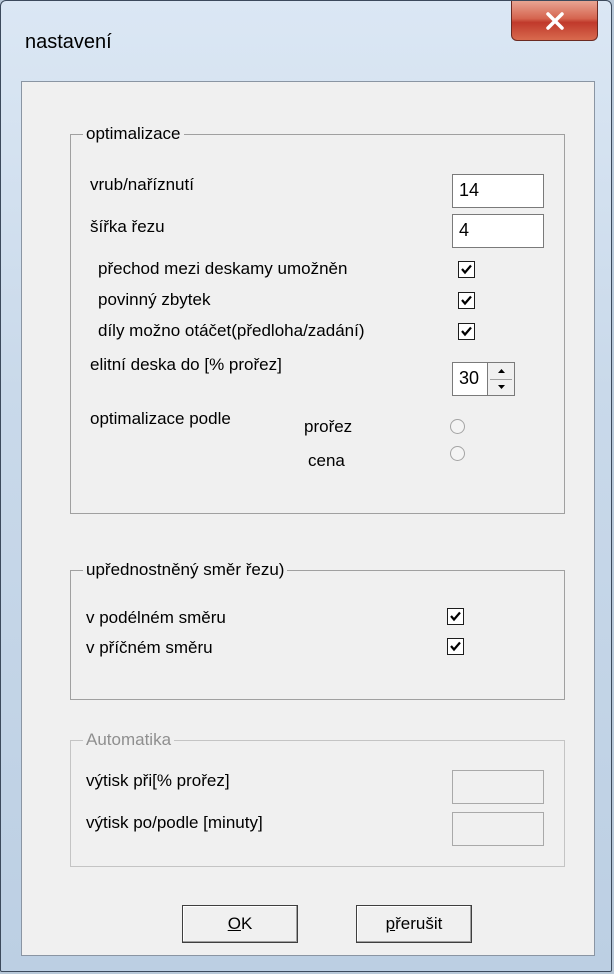 The width and height of the screenshot is (614, 974). I want to click on rotate-parts-checkbox, so click(466, 331).